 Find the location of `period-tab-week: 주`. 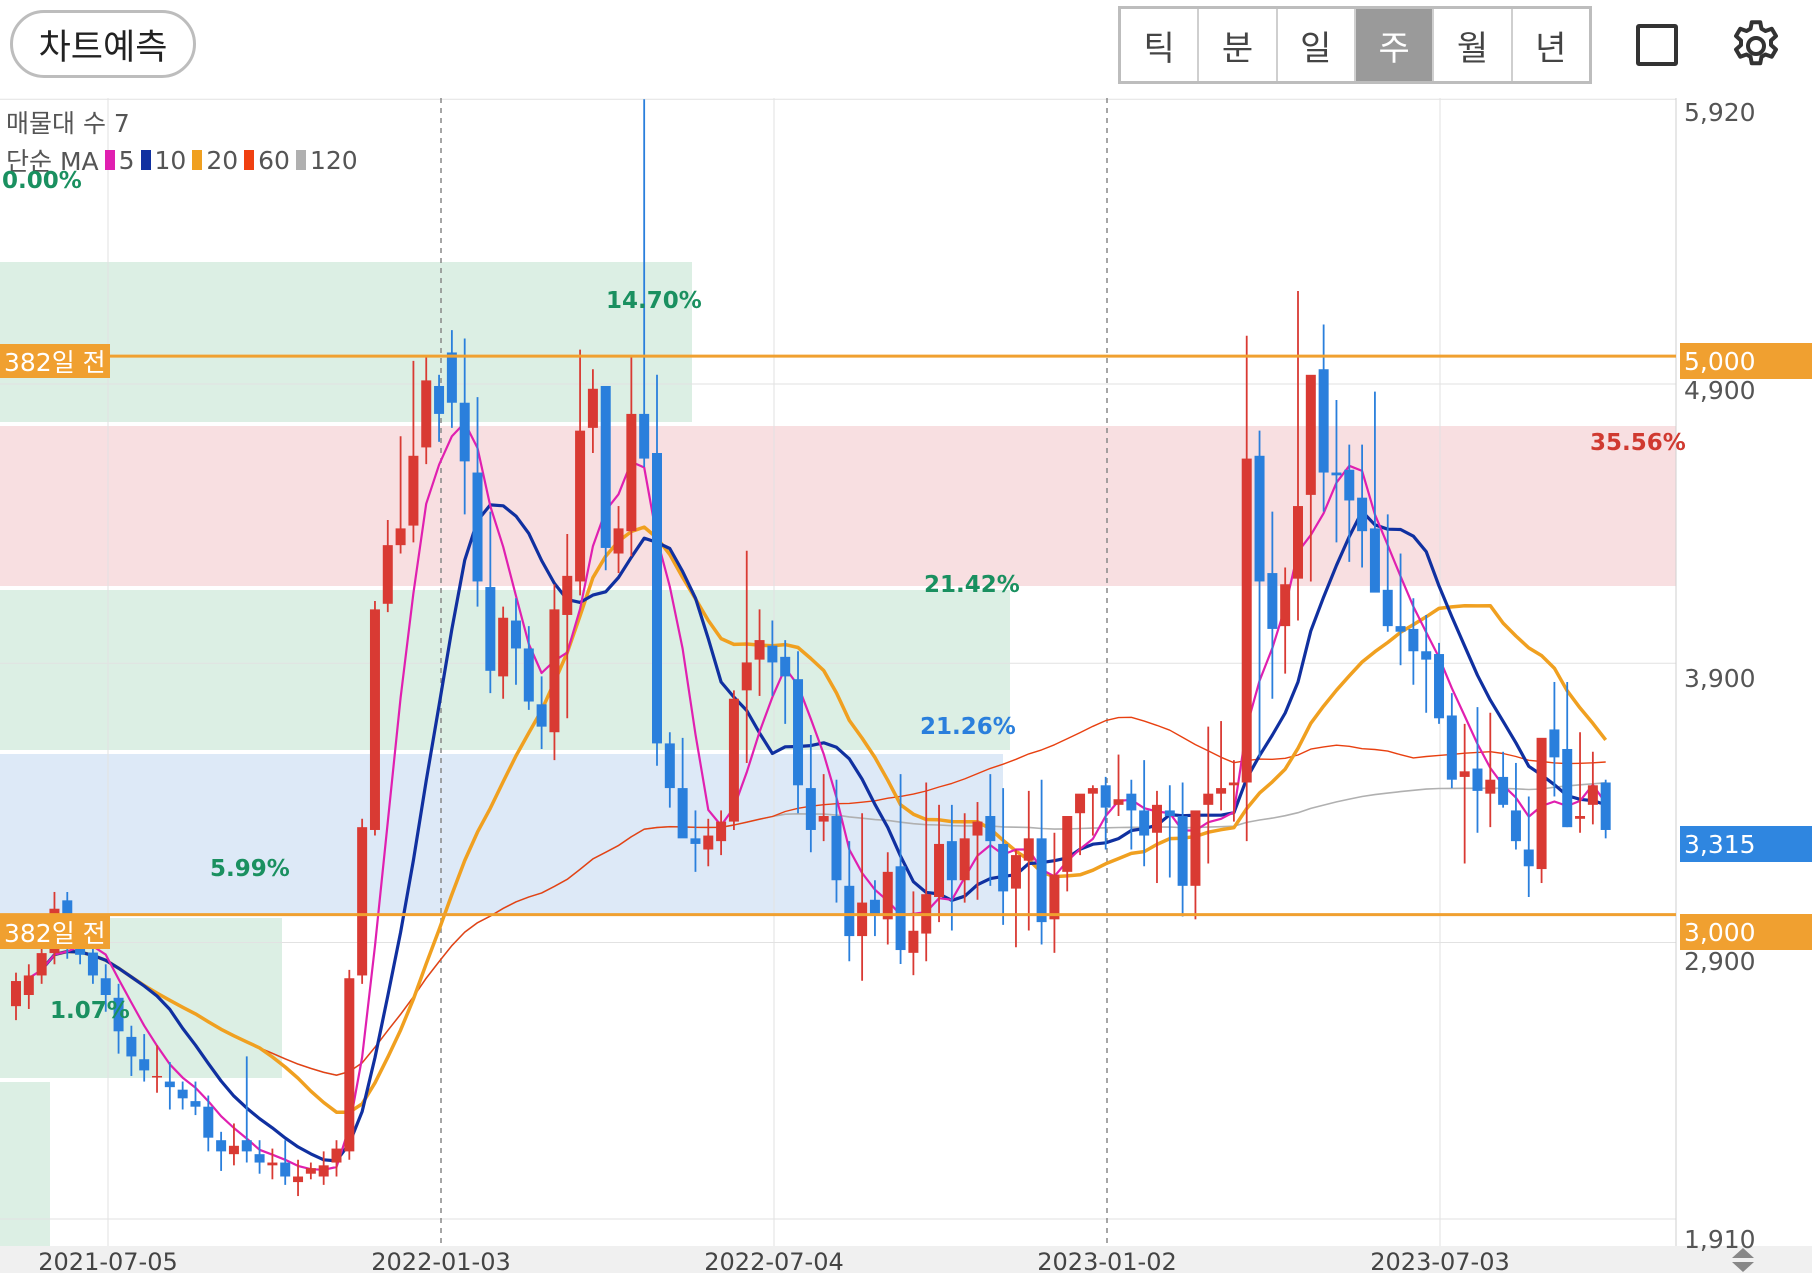

period-tab-week: 주 is located at coordinates (1395, 45).